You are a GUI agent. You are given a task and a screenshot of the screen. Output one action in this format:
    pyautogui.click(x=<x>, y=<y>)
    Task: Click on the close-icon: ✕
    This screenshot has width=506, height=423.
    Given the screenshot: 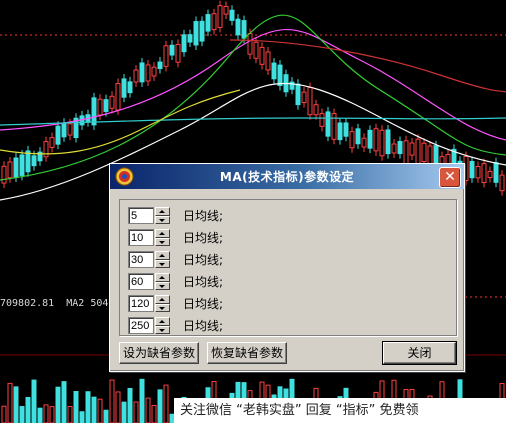 What is the action you would take?
    pyautogui.click(x=450, y=177)
    